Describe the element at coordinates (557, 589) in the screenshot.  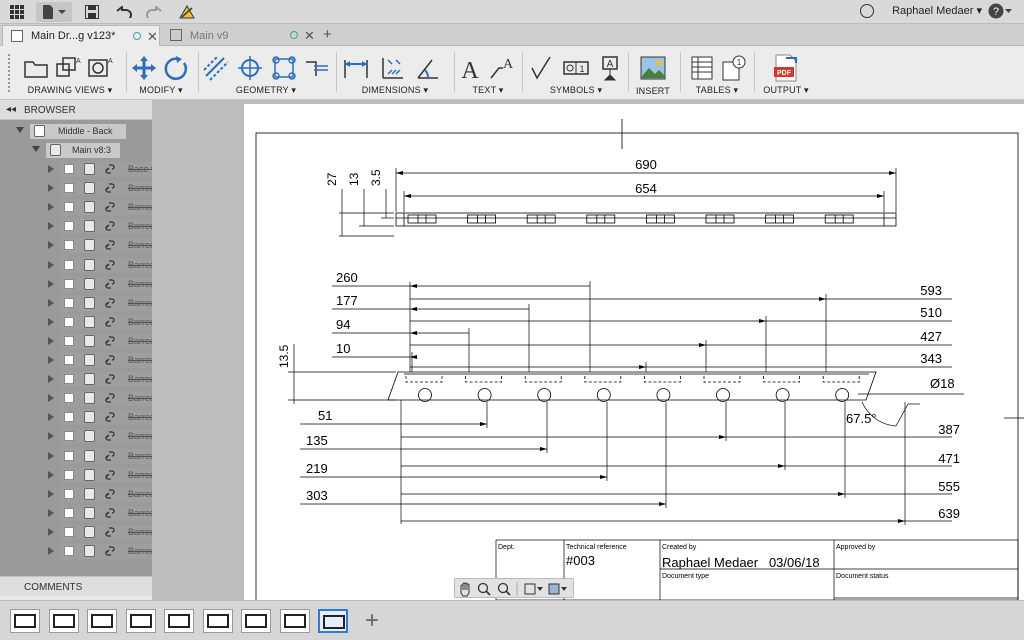
I see `grid-settings-icon` at that location.